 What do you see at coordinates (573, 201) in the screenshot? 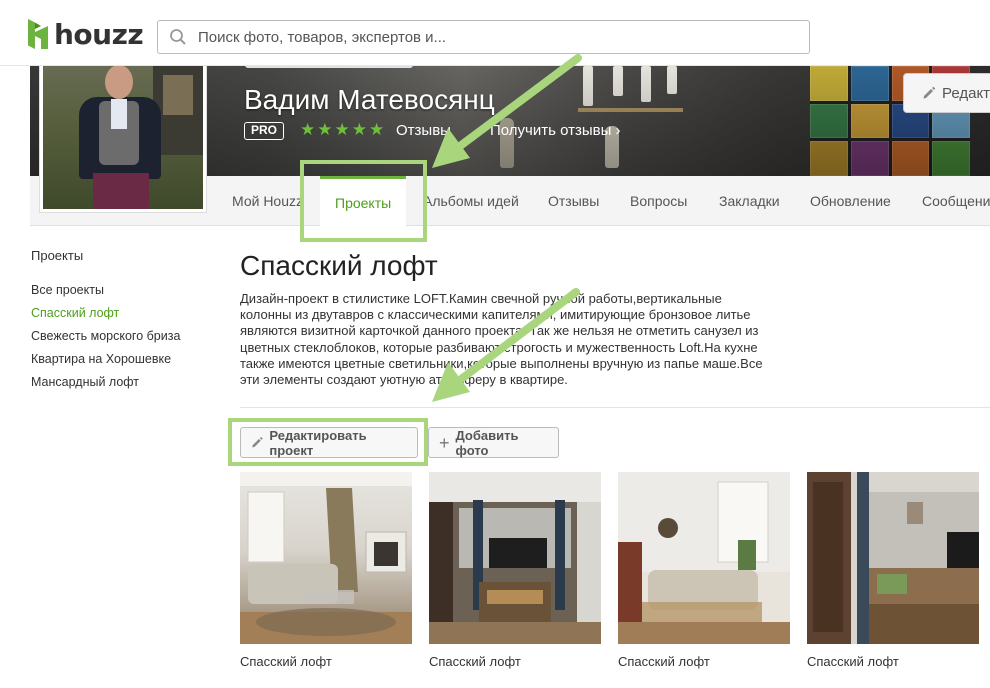
I see `tab-reviews: Отзывы` at bounding box center [573, 201].